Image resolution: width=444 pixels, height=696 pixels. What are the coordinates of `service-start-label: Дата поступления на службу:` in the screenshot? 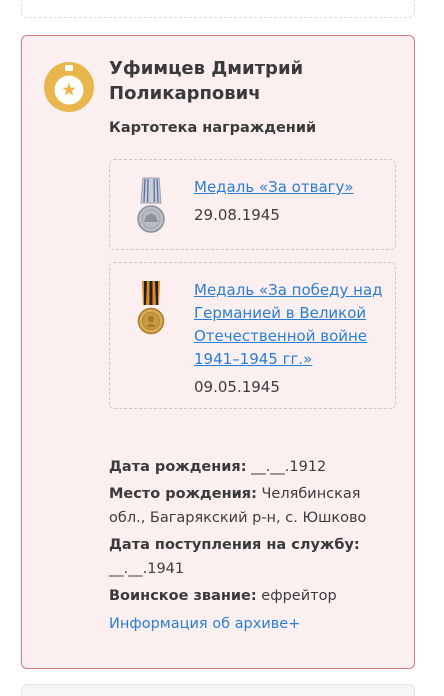 It's located at (234, 544).